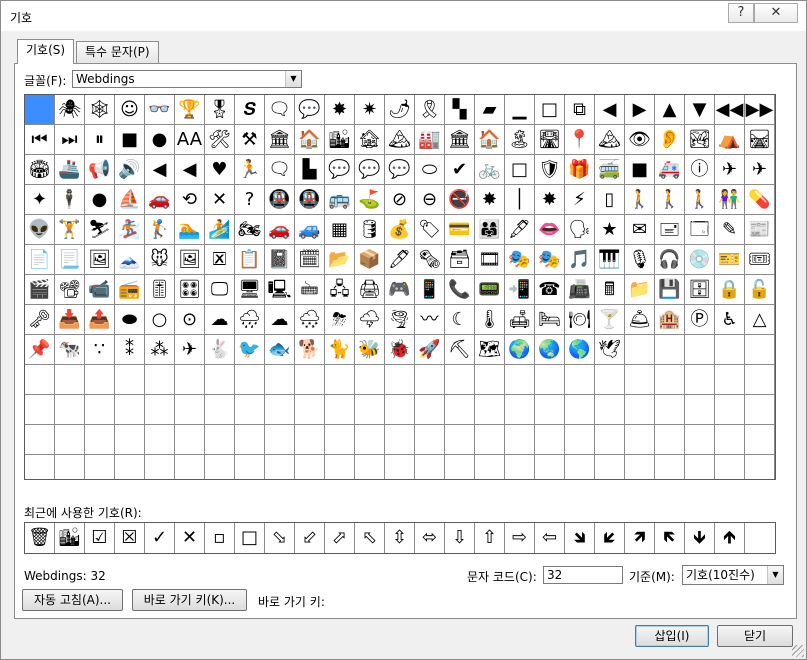 This screenshot has width=807, height=660. Describe the element at coordinates (430, 170) in the screenshot. I see `symbol-cell: ⬭` at that location.